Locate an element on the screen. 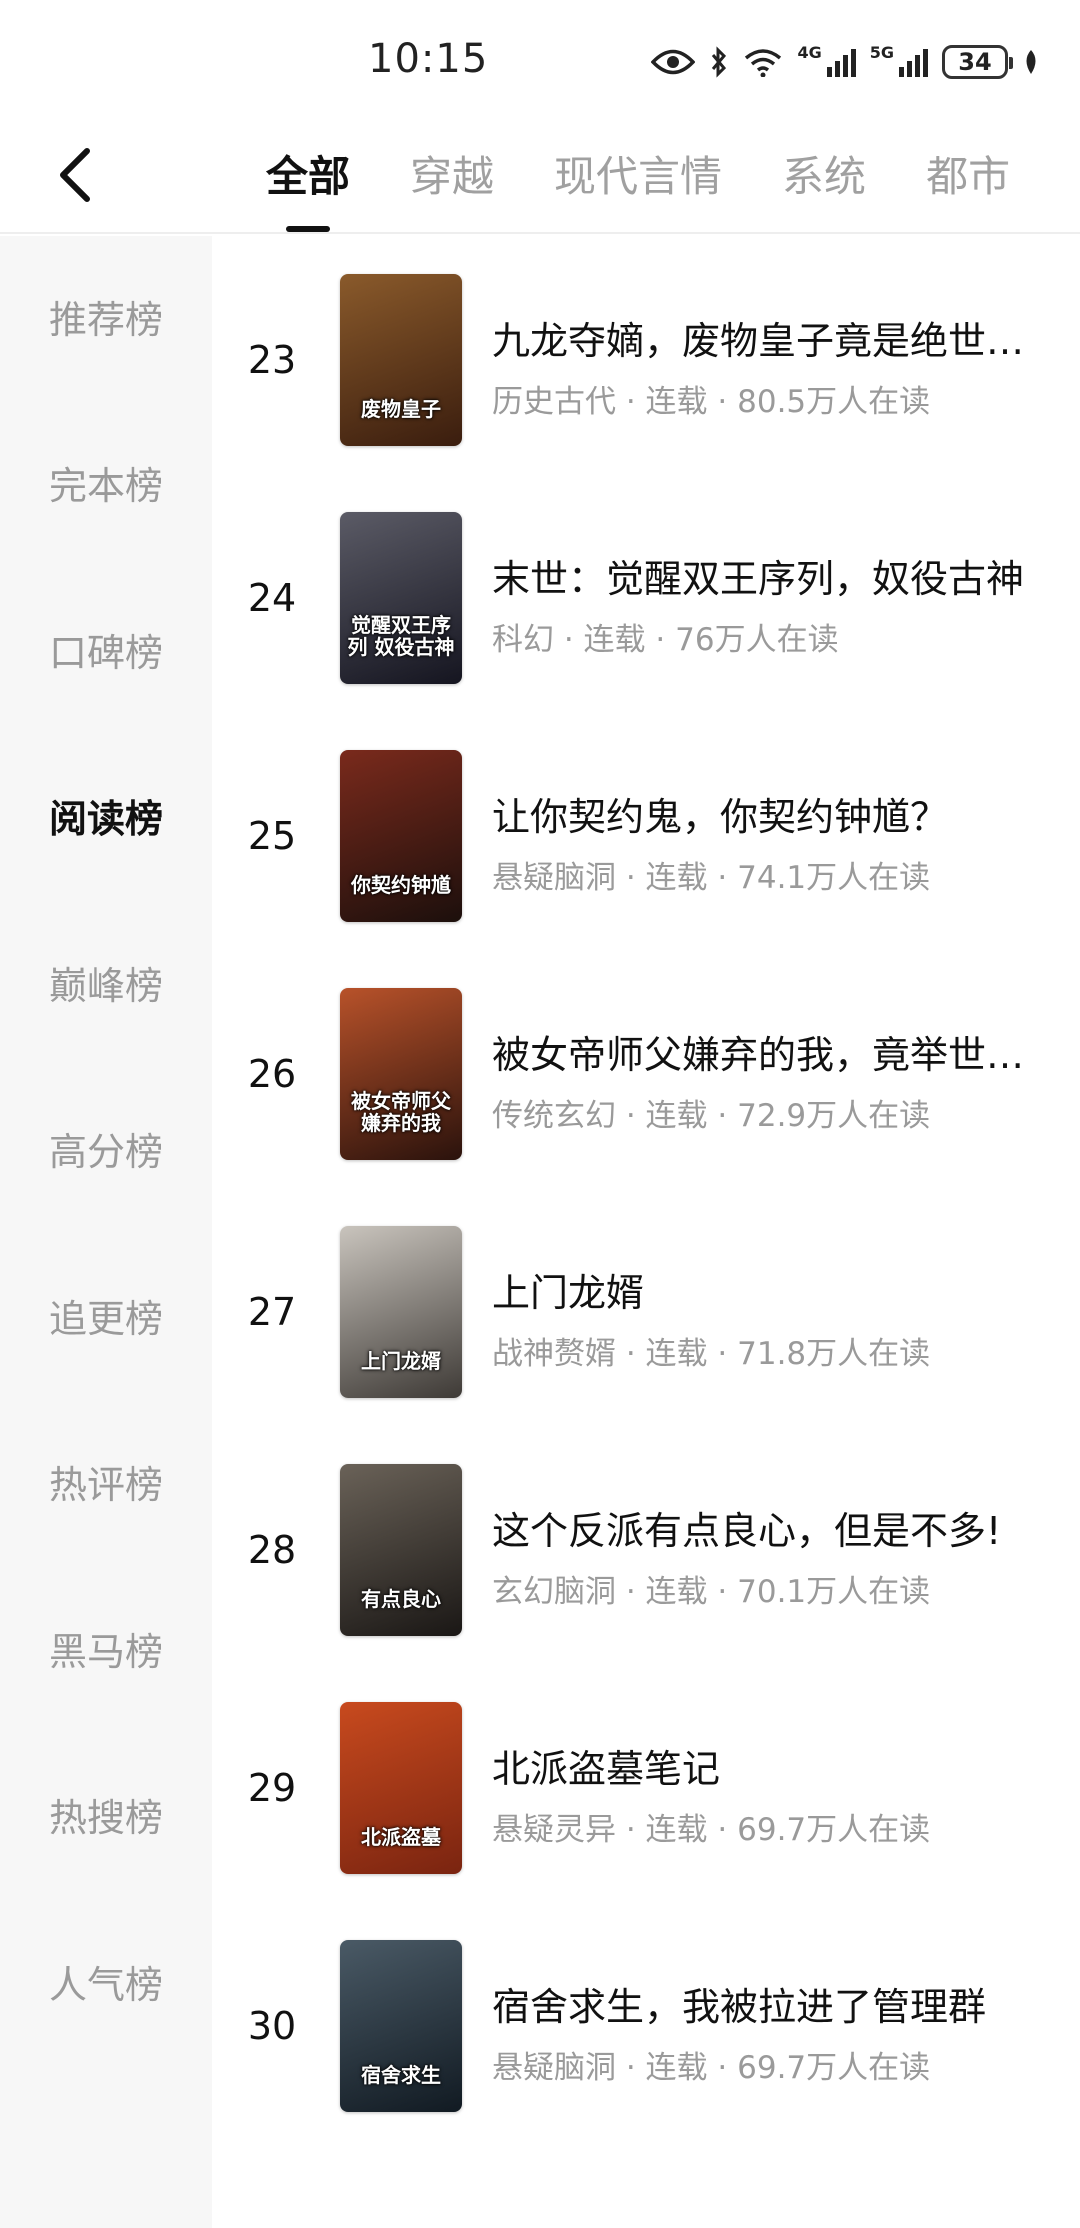 Image resolution: width=1080 pixels, height=2228 pixels. status-icons: 4G 5G 34 is located at coordinates (845, 62).